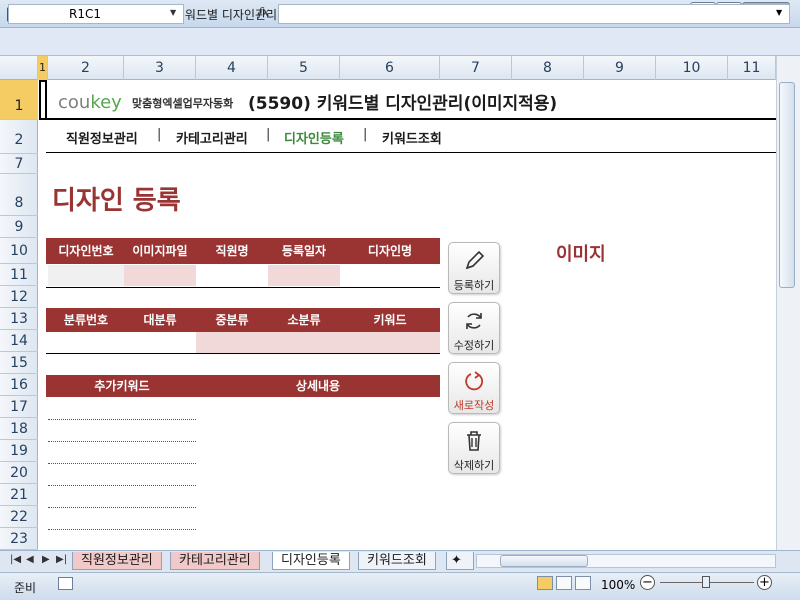 This screenshot has height=600, width=800. What do you see at coordinates (647, 582) in the screenshot?
I see `zoom-out-icon: −` at bounding box center [647, 582].